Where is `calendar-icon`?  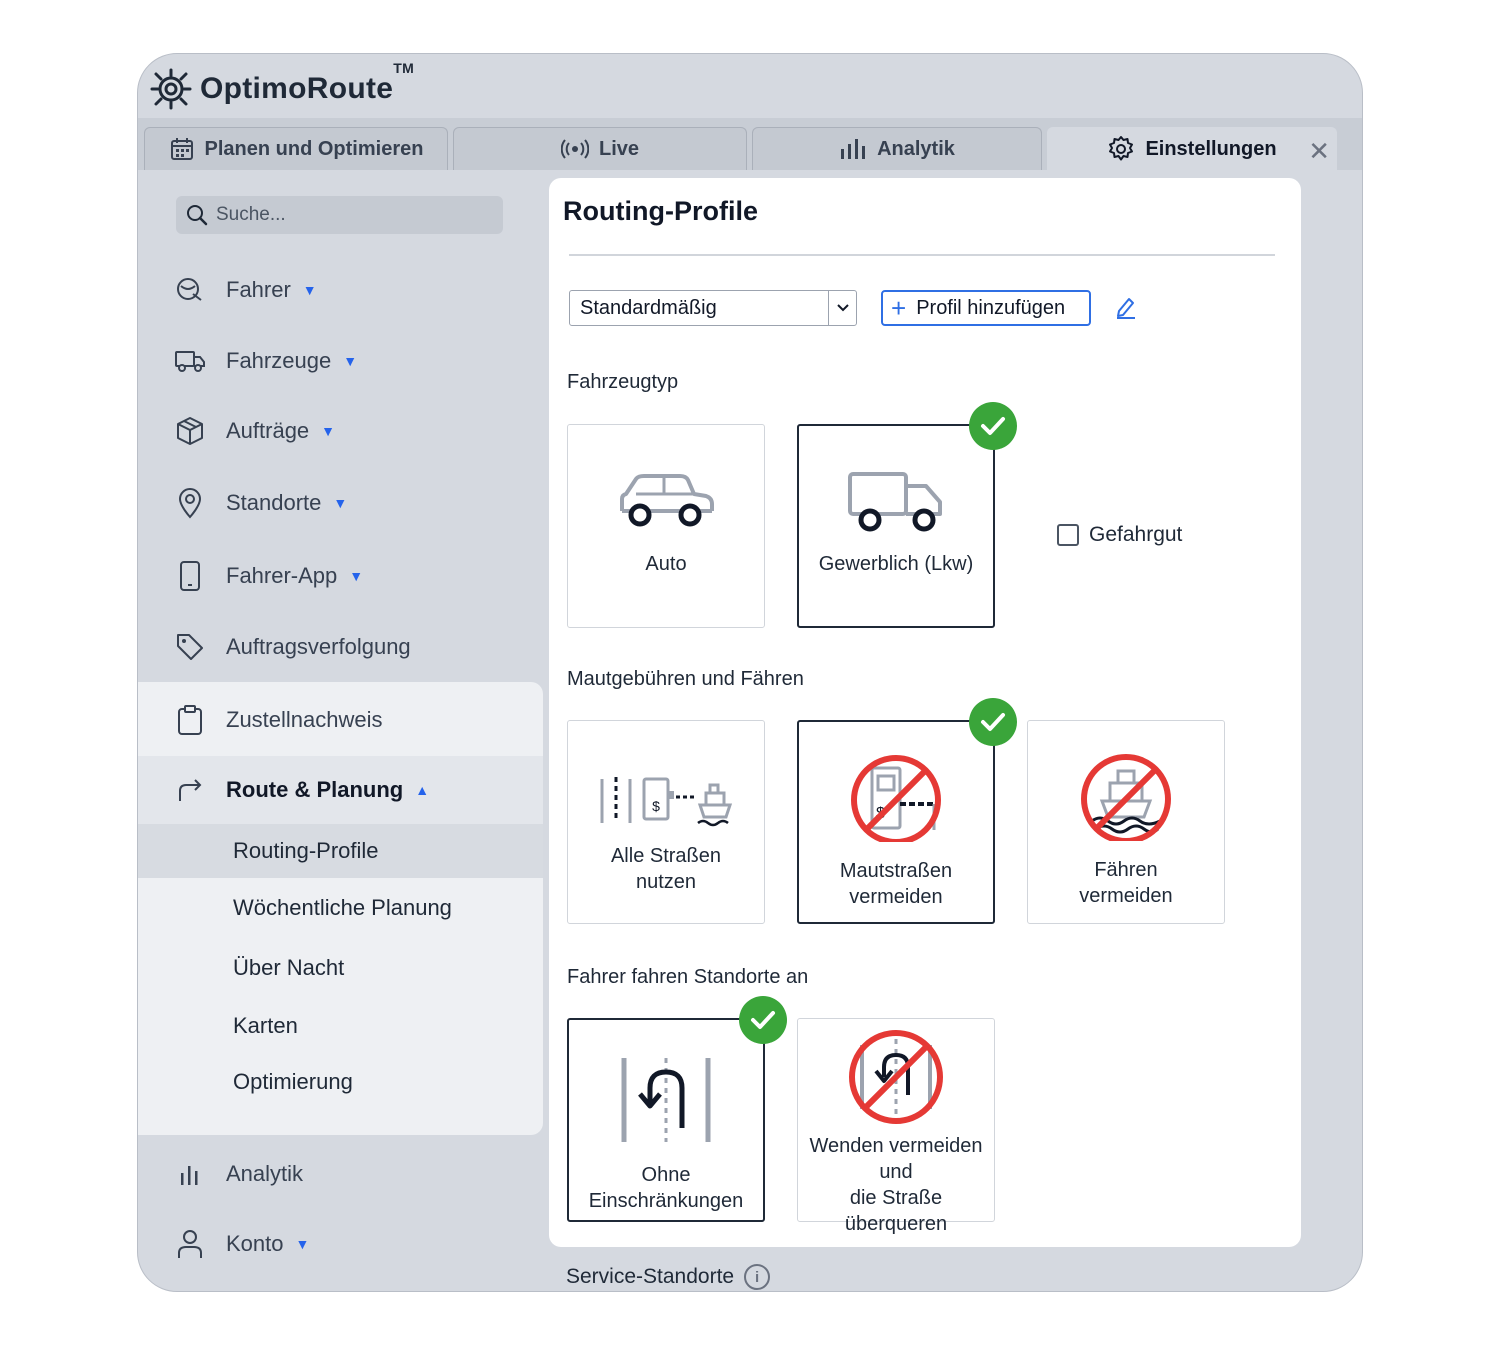
calendar-icon is located at coordinates (181, 149).